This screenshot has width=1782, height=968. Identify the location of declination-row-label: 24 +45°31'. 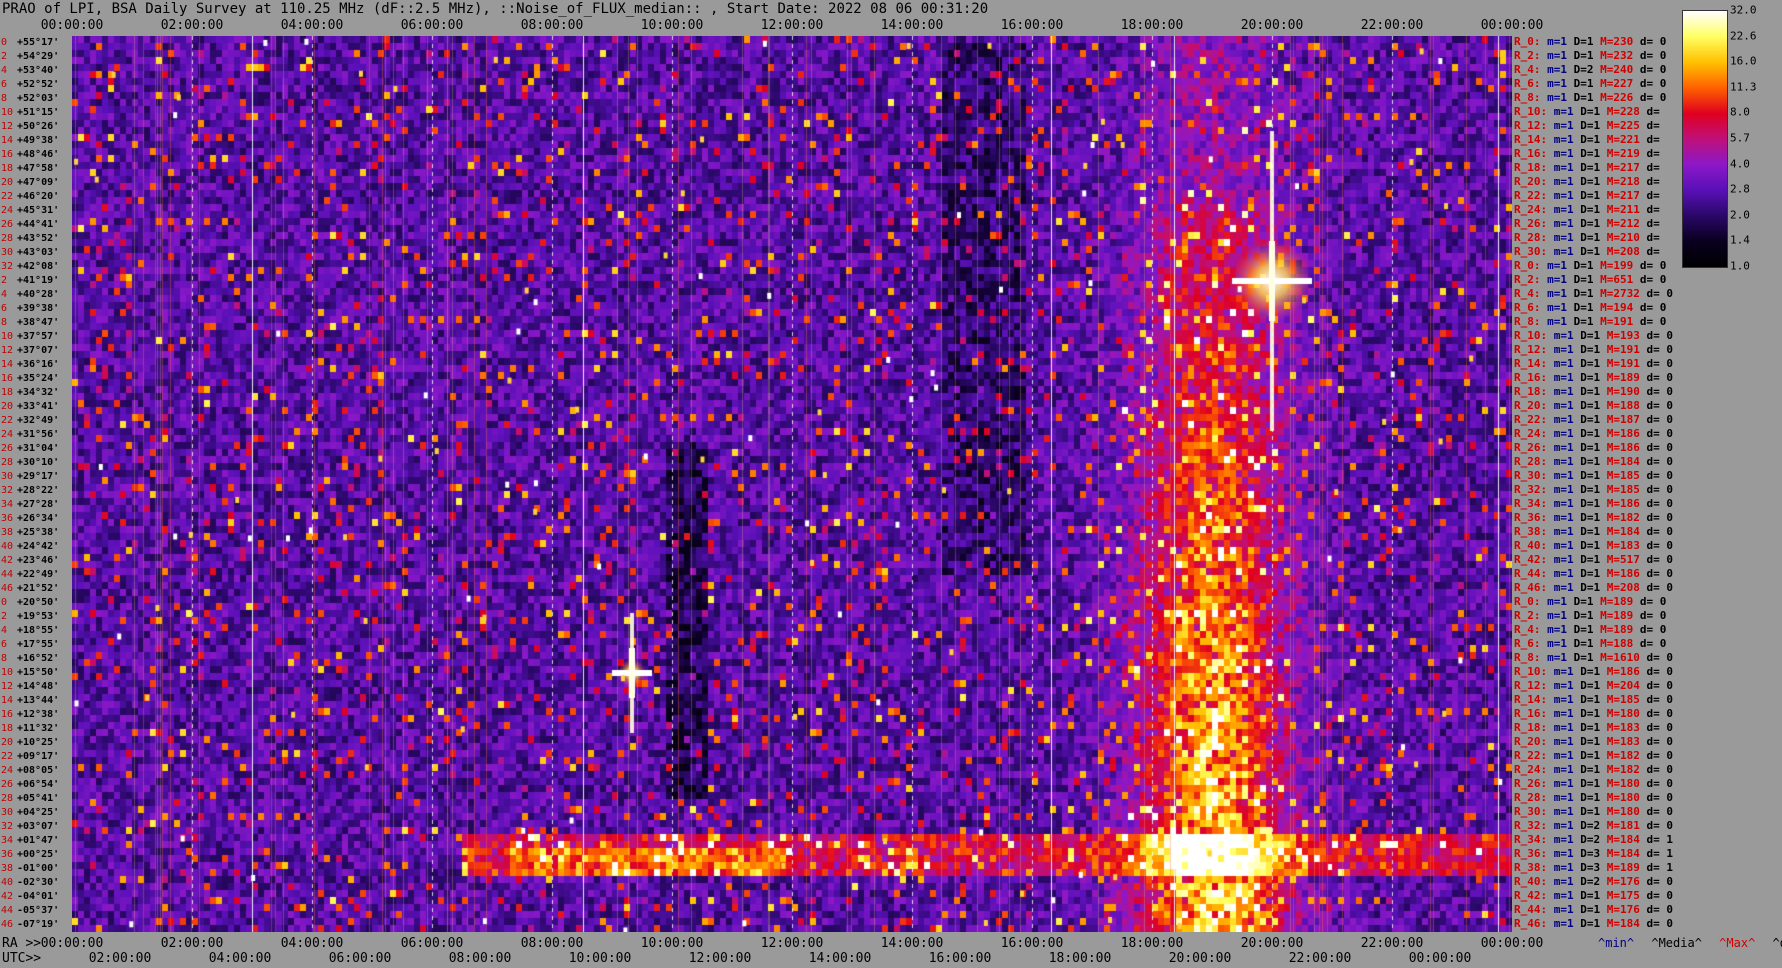
(30, 211).